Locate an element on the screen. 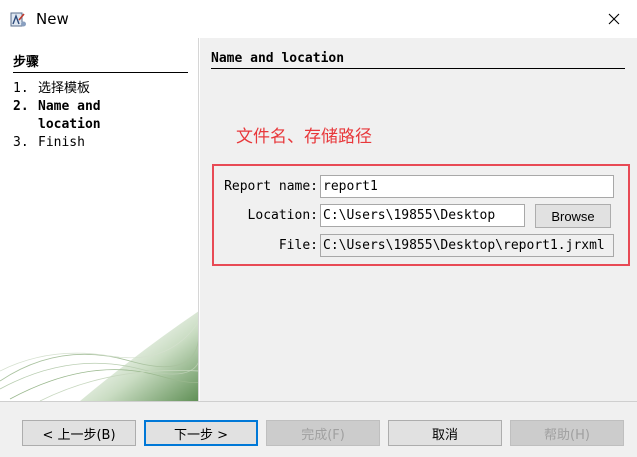  location-label: Location: is located at coordinates (282, 215).